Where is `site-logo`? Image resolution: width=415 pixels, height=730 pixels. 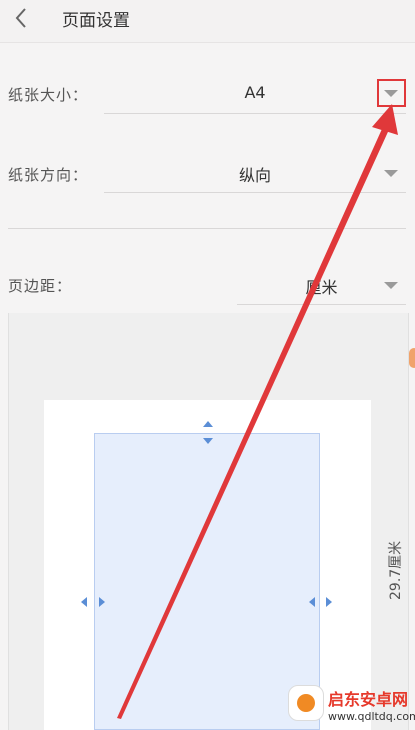 site-logo is located at coordinates (306, 703).